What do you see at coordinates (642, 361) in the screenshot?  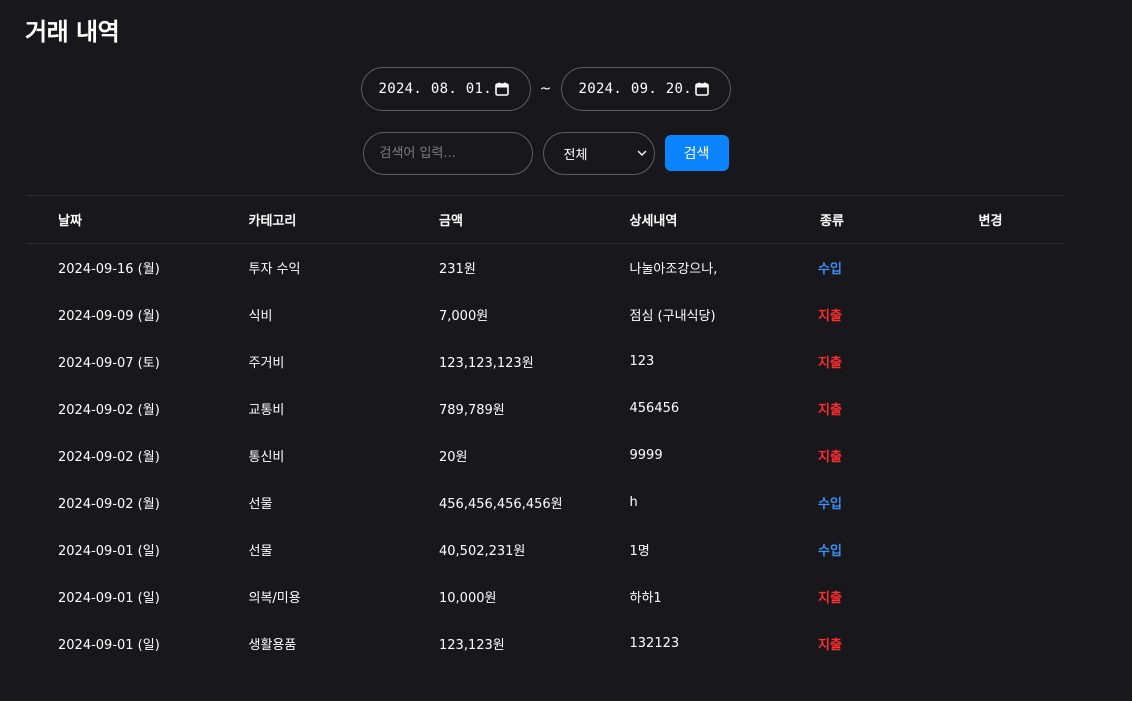 I see `cell-detail: 123` at bounding box center [642, 361].